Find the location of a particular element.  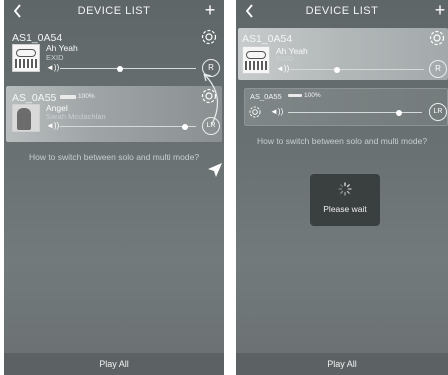

device-name: AS1_0A54 is located at coordinates (267, 39).